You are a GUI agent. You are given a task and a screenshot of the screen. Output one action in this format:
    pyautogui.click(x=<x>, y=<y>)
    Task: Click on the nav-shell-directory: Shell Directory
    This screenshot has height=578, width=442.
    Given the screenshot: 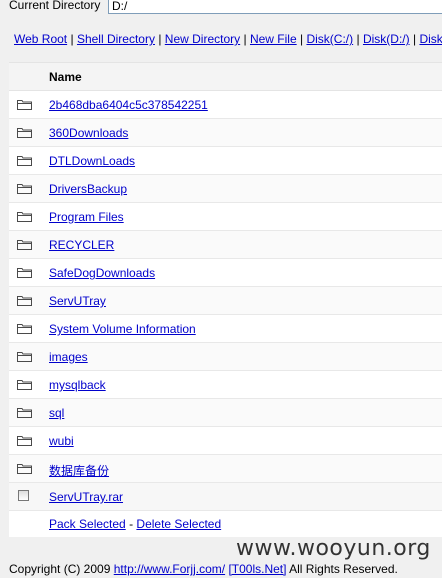 What is the action you would take?
    pyautogui.click(x=116, y=39)
    